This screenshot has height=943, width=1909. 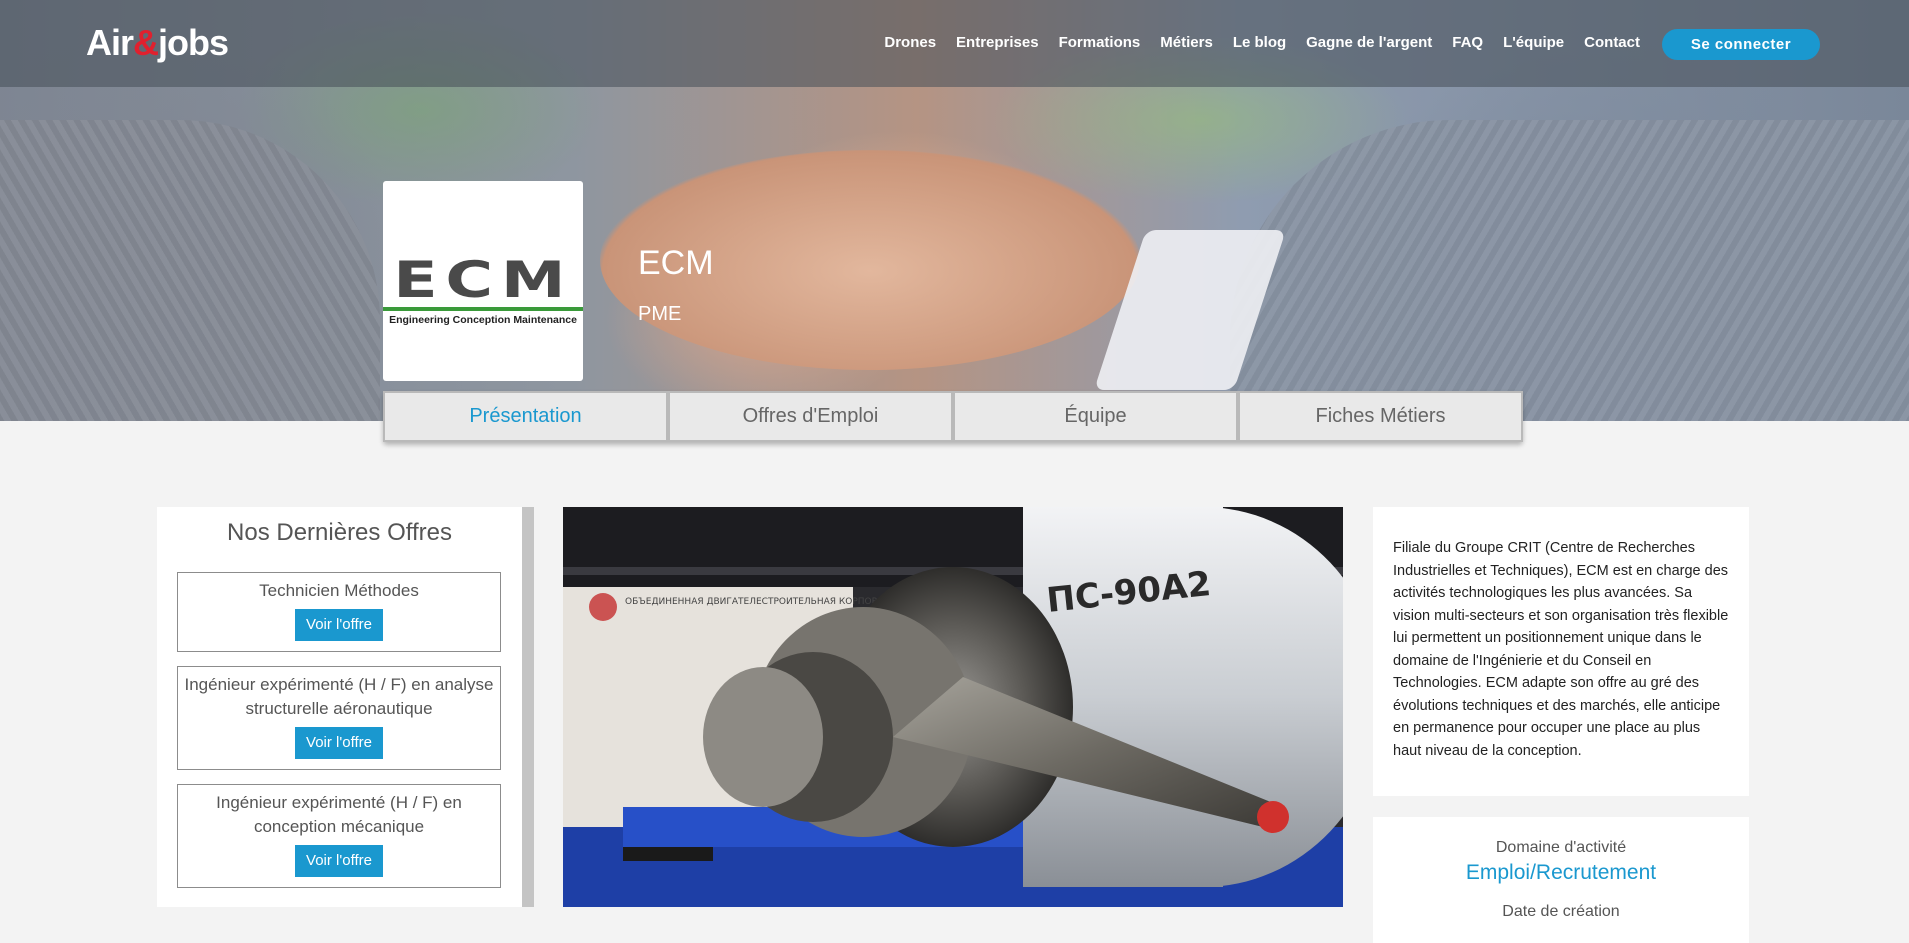 What do you see at coordinates (1561, 911) in the screenshot?
I see `creation-date-label: Date de création` at bounding box center [1561, 911].